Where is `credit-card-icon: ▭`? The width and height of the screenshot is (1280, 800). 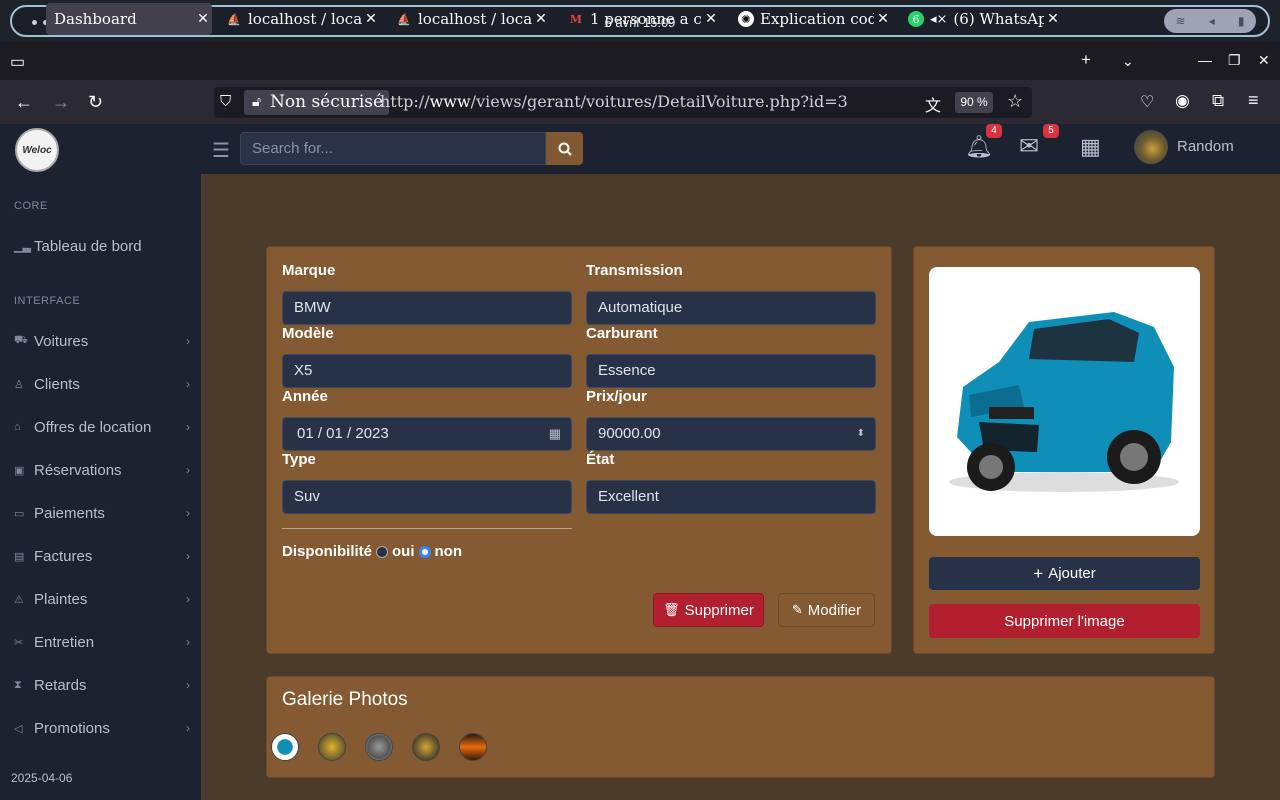 credit-card-icon: ▭ is located at coordinates (19, 513).